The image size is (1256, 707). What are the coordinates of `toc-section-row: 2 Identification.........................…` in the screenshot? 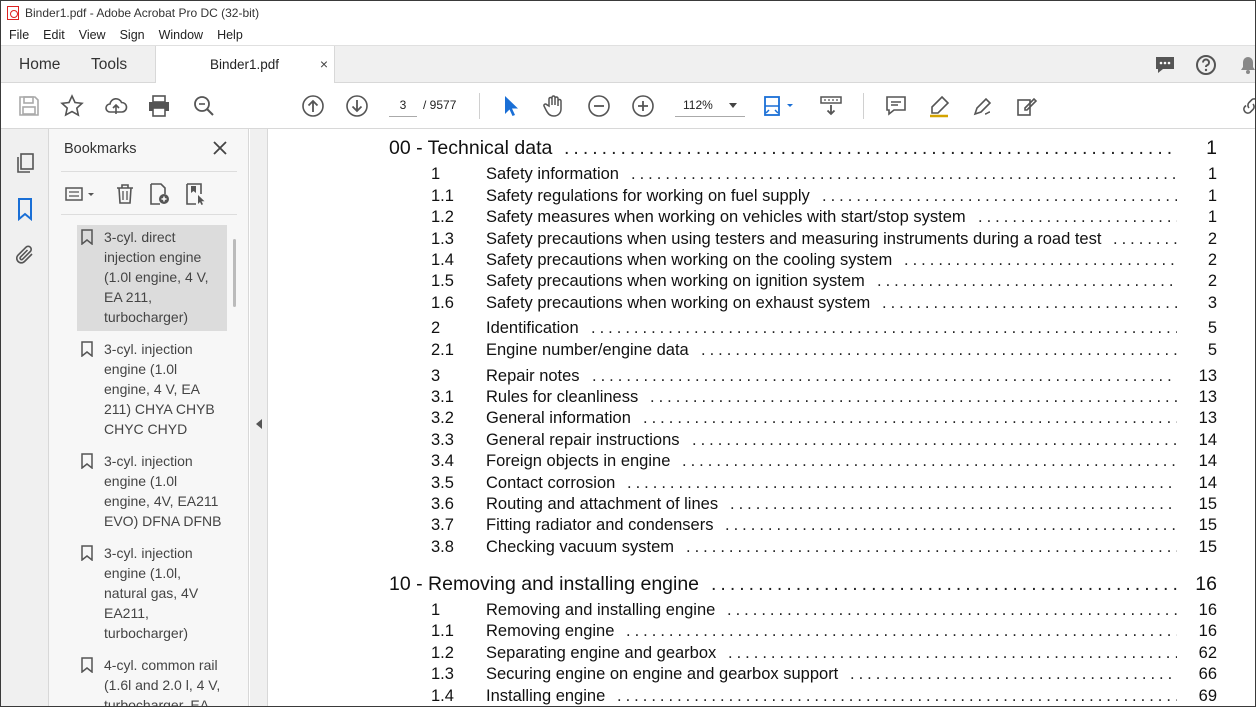 It's located at (762, 331).